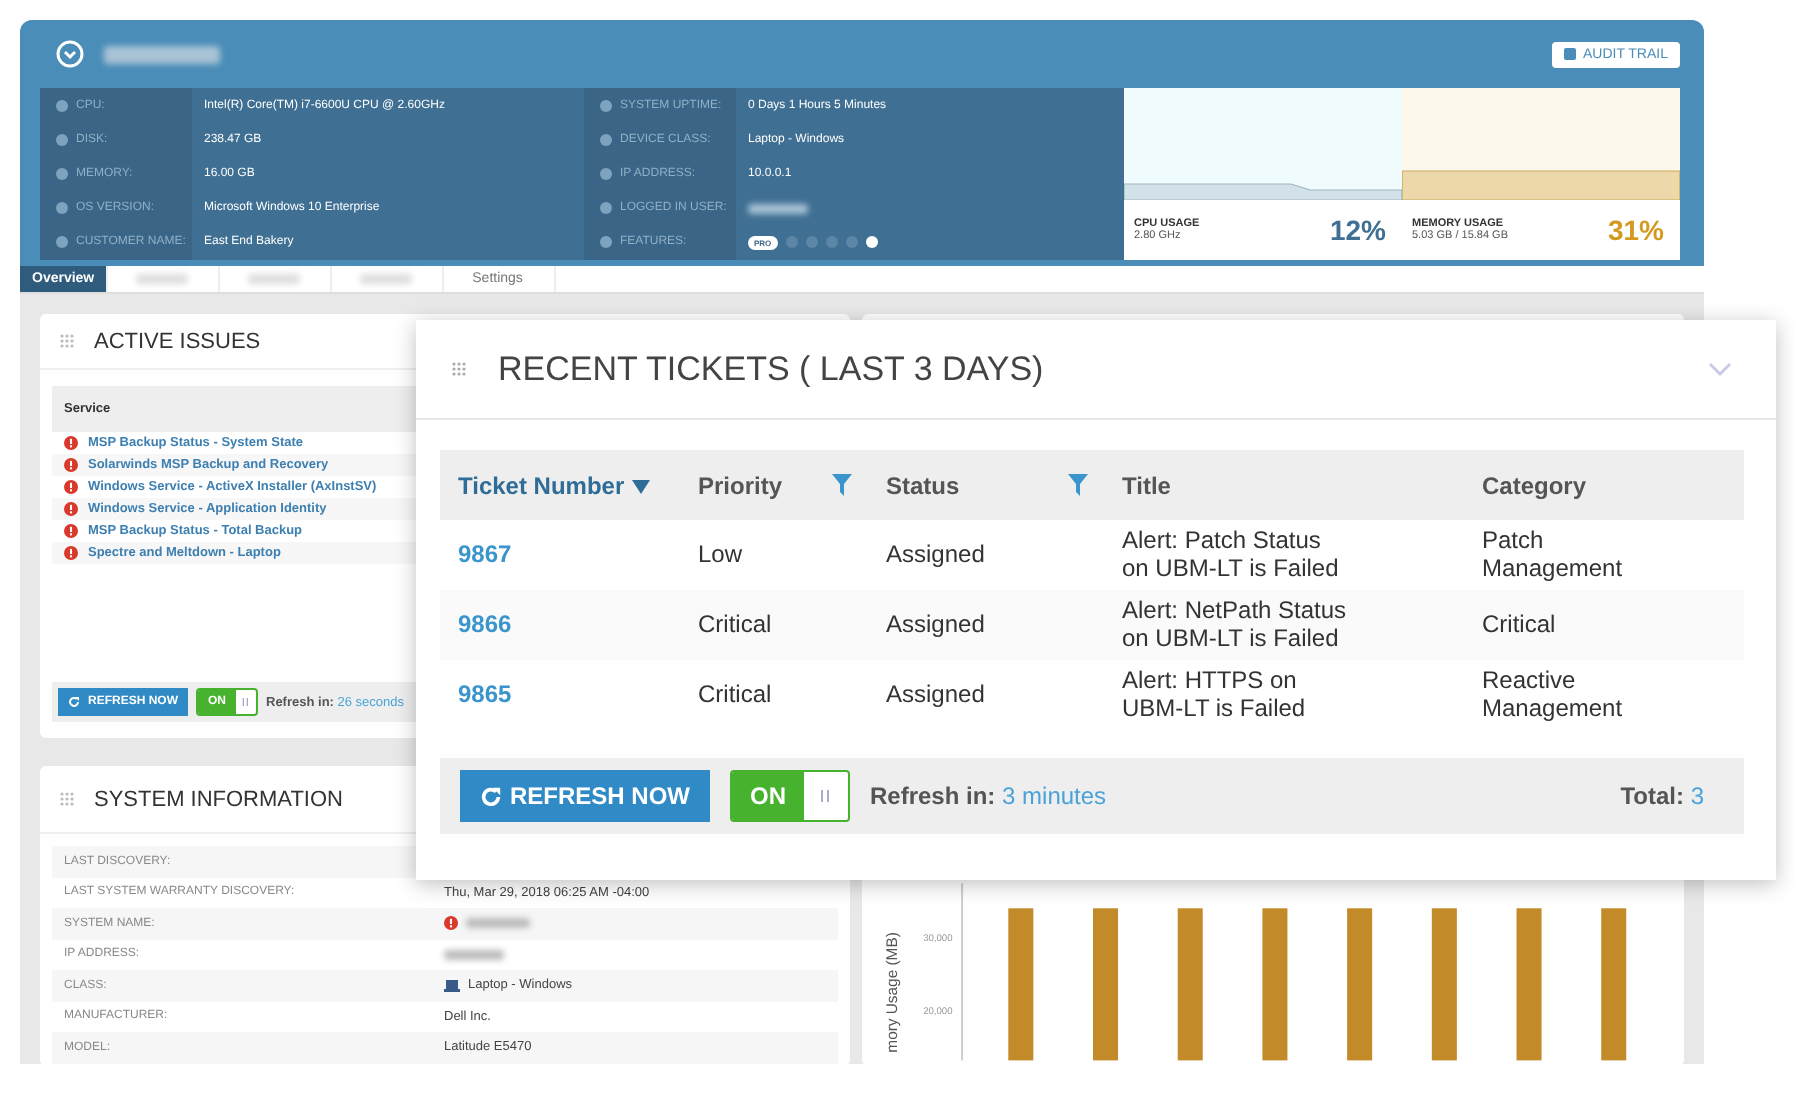 The height and width of the screenshot is (1098, 1794). Describe the element at coordinates (986, 485) in the screenshot. I see `column-header: Status` at that location.